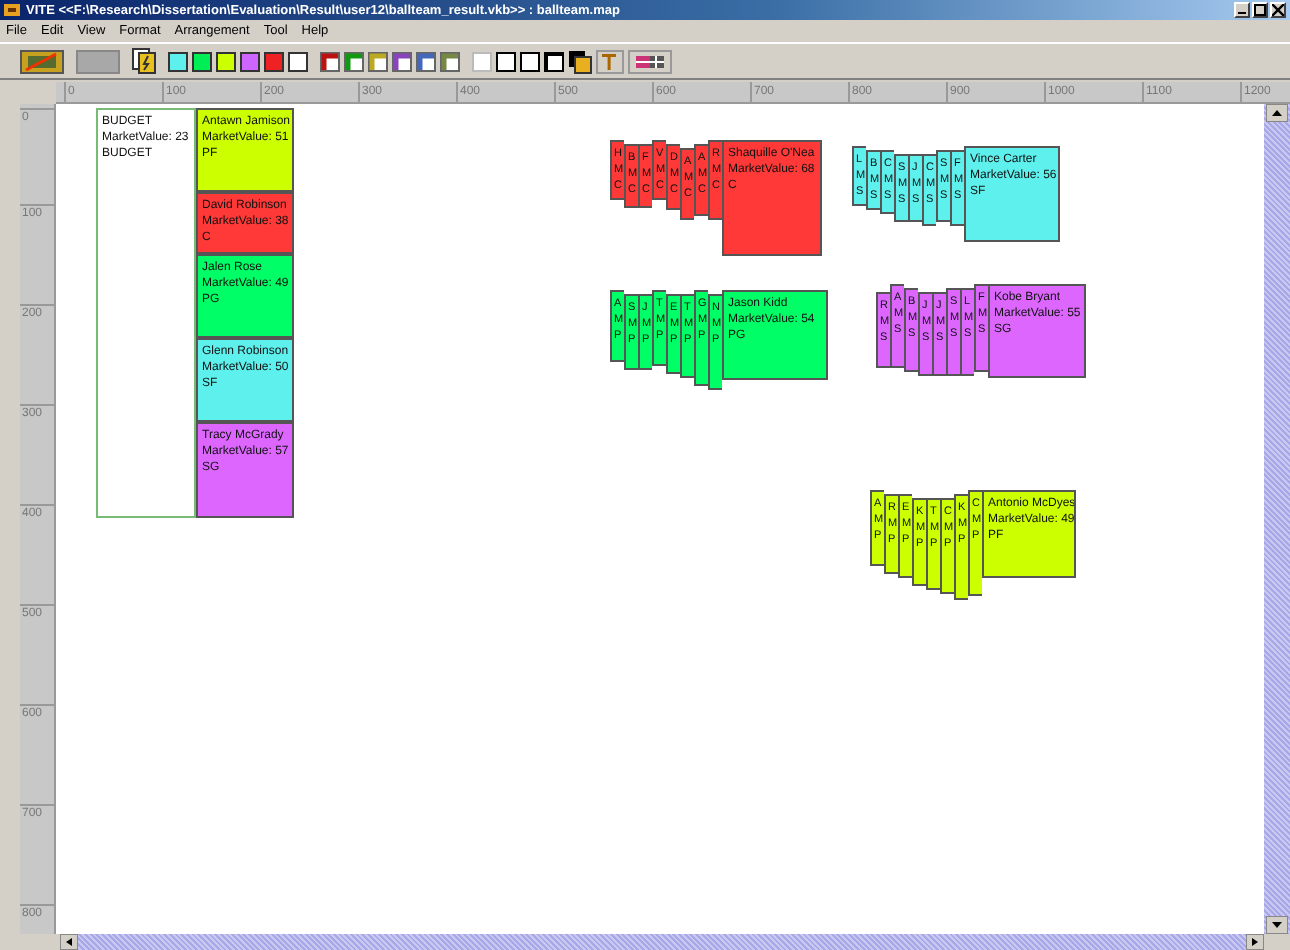 This screenshot has height=950, width=1290. I want to click on horizontal-scrollbar, so click(662, 942).